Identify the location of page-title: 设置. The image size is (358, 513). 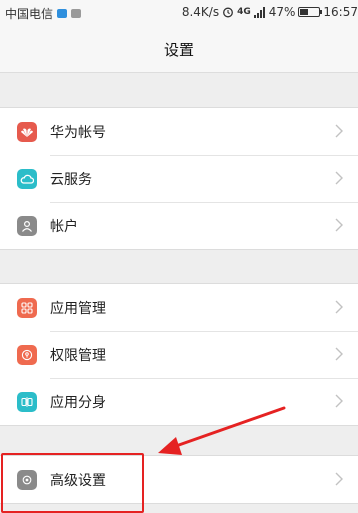
(178, 49).